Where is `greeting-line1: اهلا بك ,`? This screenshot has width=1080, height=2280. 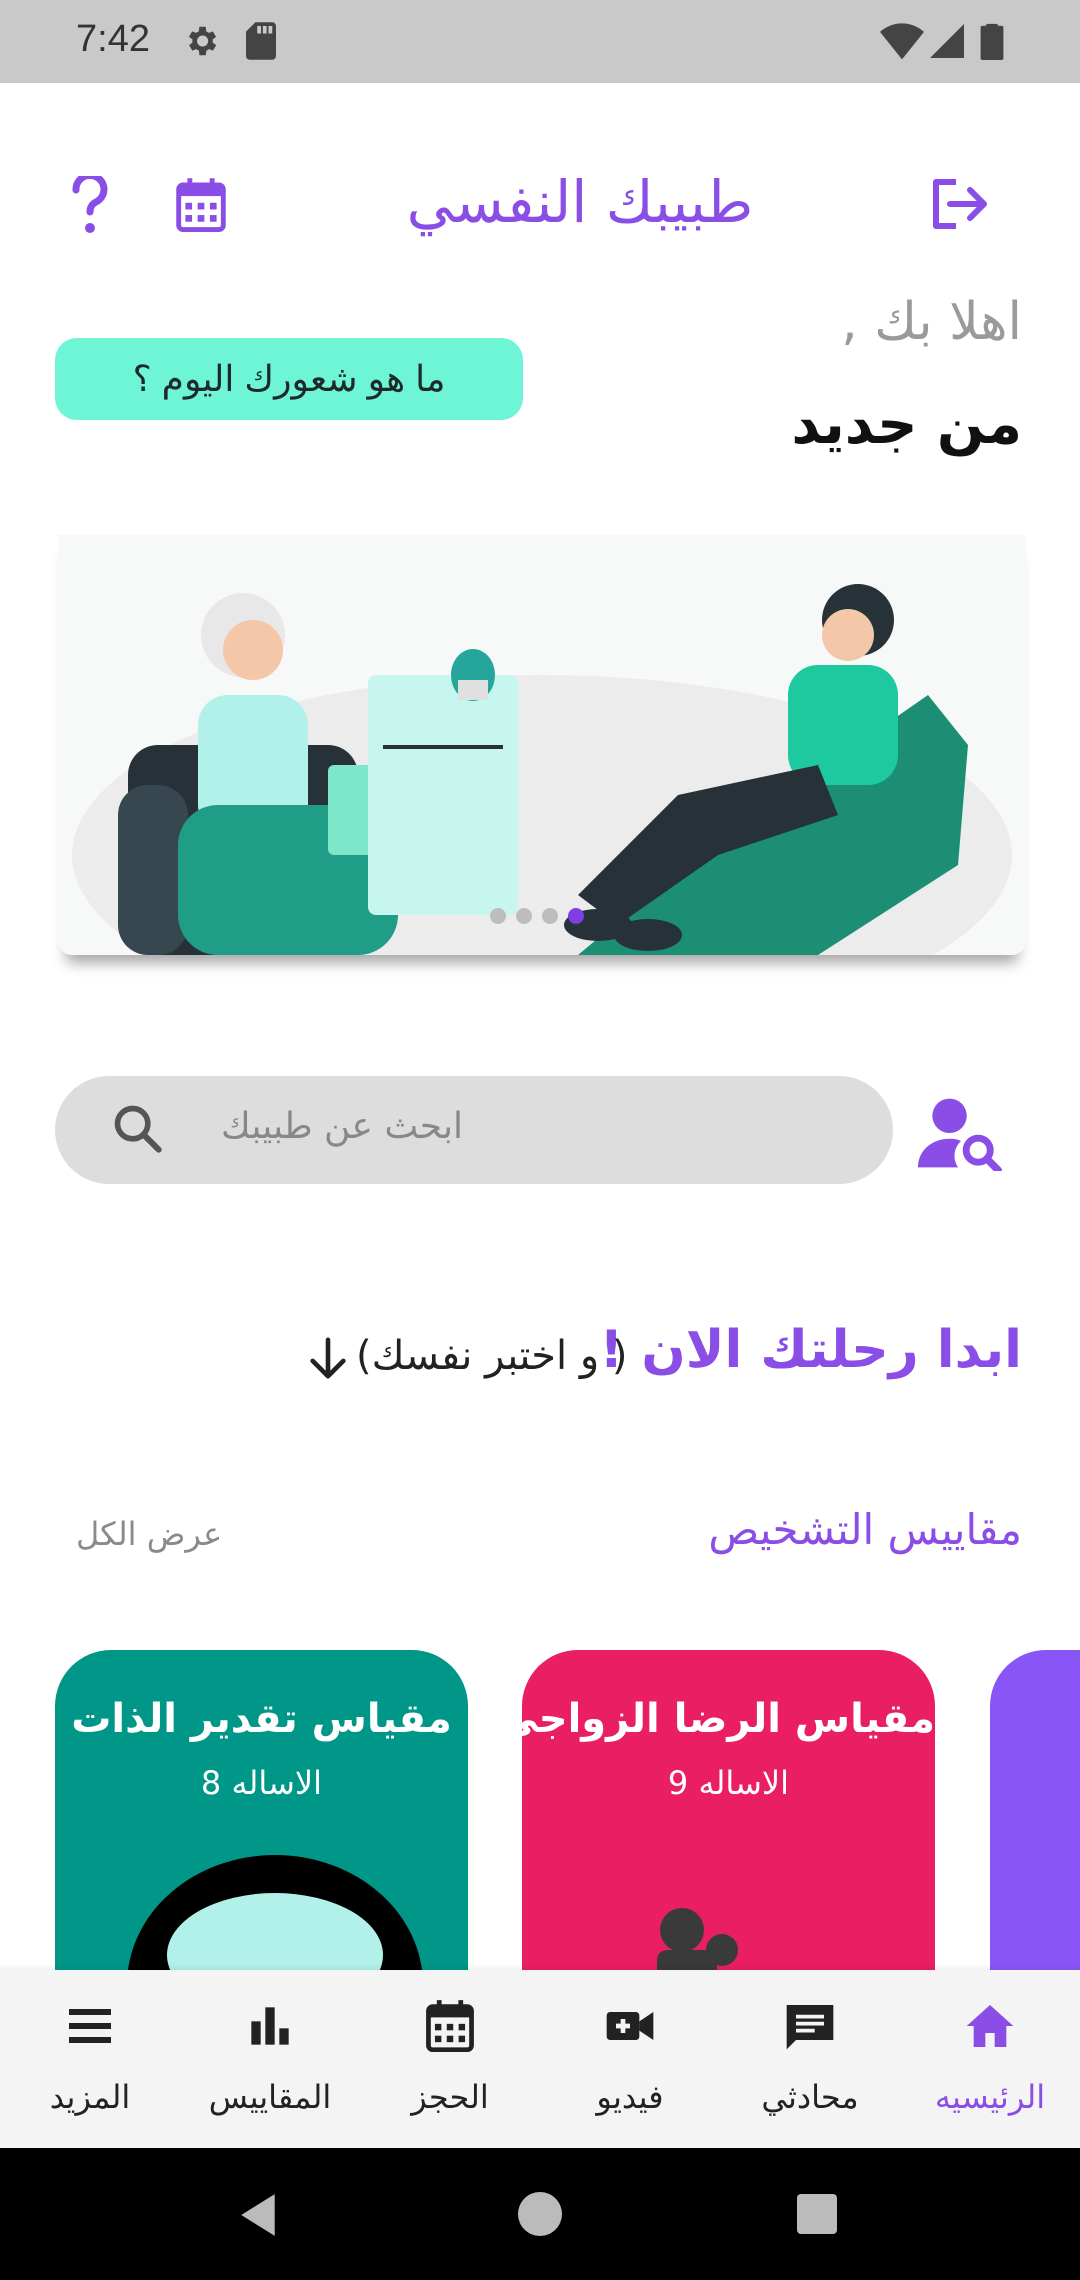 greeting-line1: اهلا بك , is located at coordinates (931, 322).